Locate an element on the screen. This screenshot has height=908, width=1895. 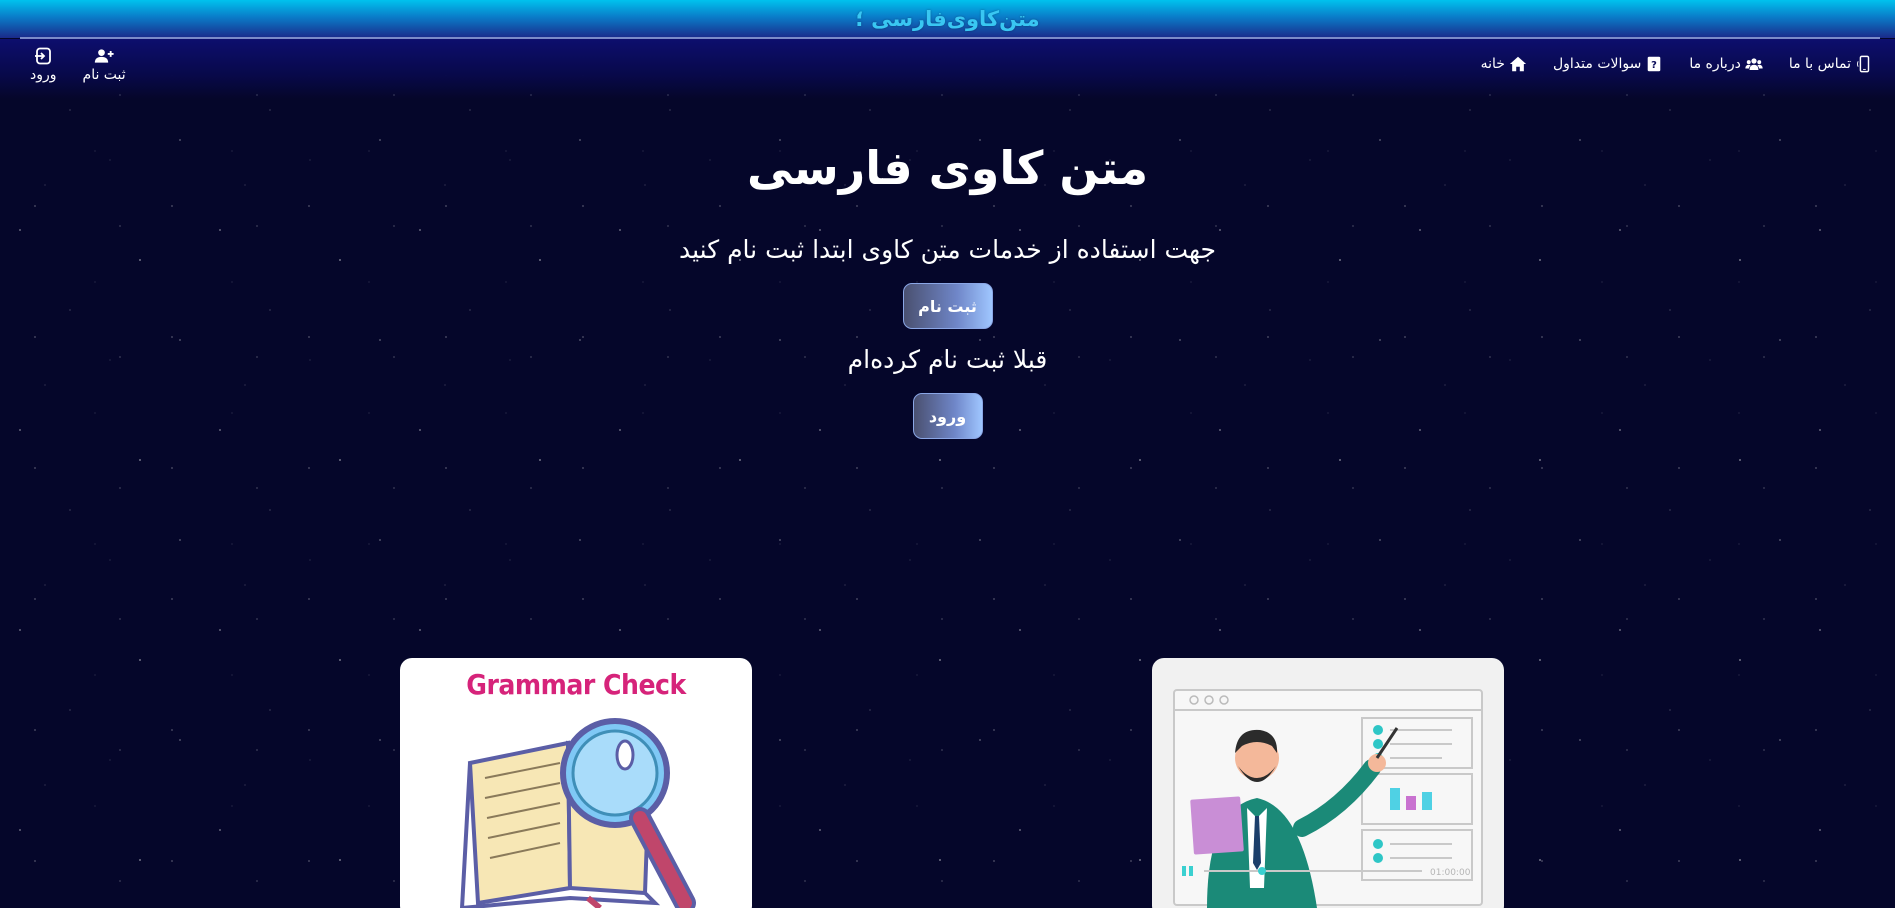
presenter-illustration: 01:00:00 is located at coordinates (1328, 798).